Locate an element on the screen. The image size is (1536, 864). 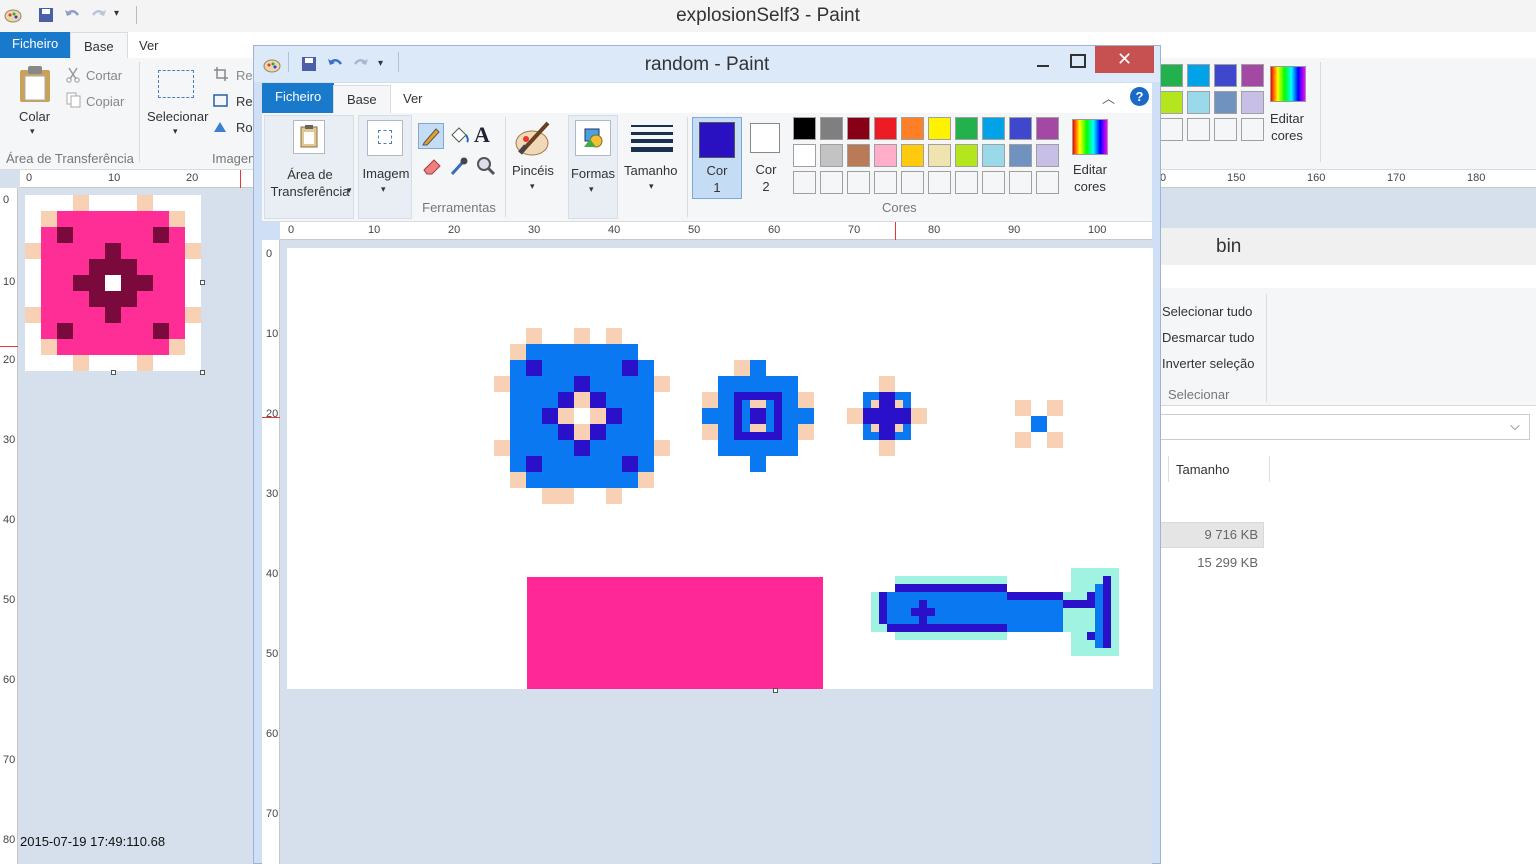
color2-button: Cor 2 is located at coordinates (766, 178).